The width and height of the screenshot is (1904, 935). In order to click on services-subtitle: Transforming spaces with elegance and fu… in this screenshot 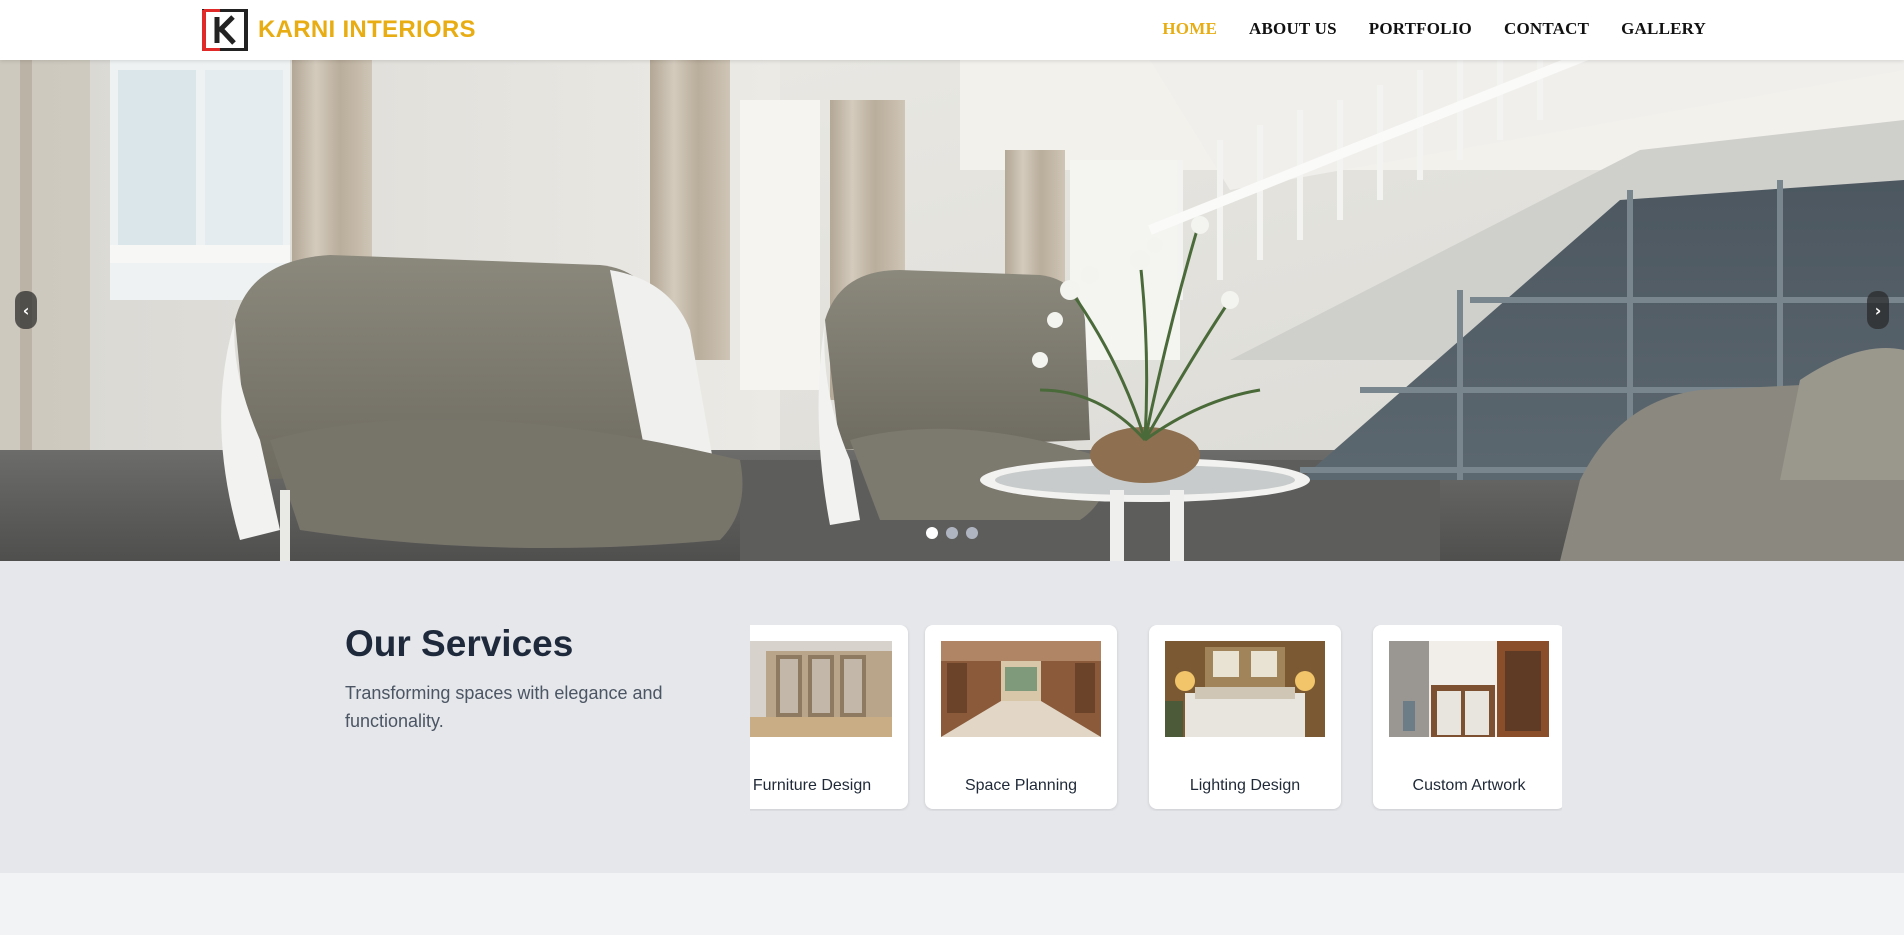, I will do `click(504, 707)`.